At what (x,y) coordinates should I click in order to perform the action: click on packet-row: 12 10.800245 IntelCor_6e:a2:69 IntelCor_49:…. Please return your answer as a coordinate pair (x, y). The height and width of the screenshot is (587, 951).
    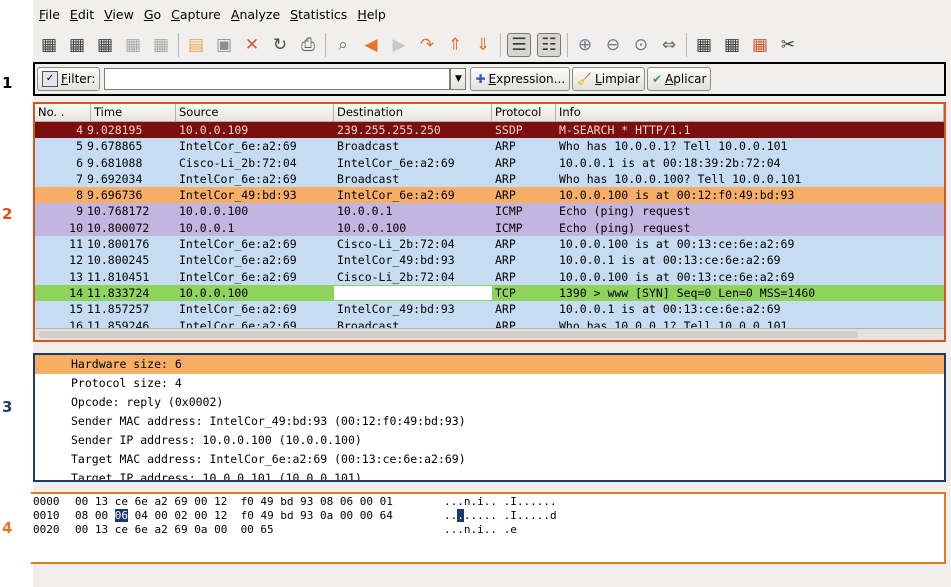
    Looking at the image, I should click on (489, 260).